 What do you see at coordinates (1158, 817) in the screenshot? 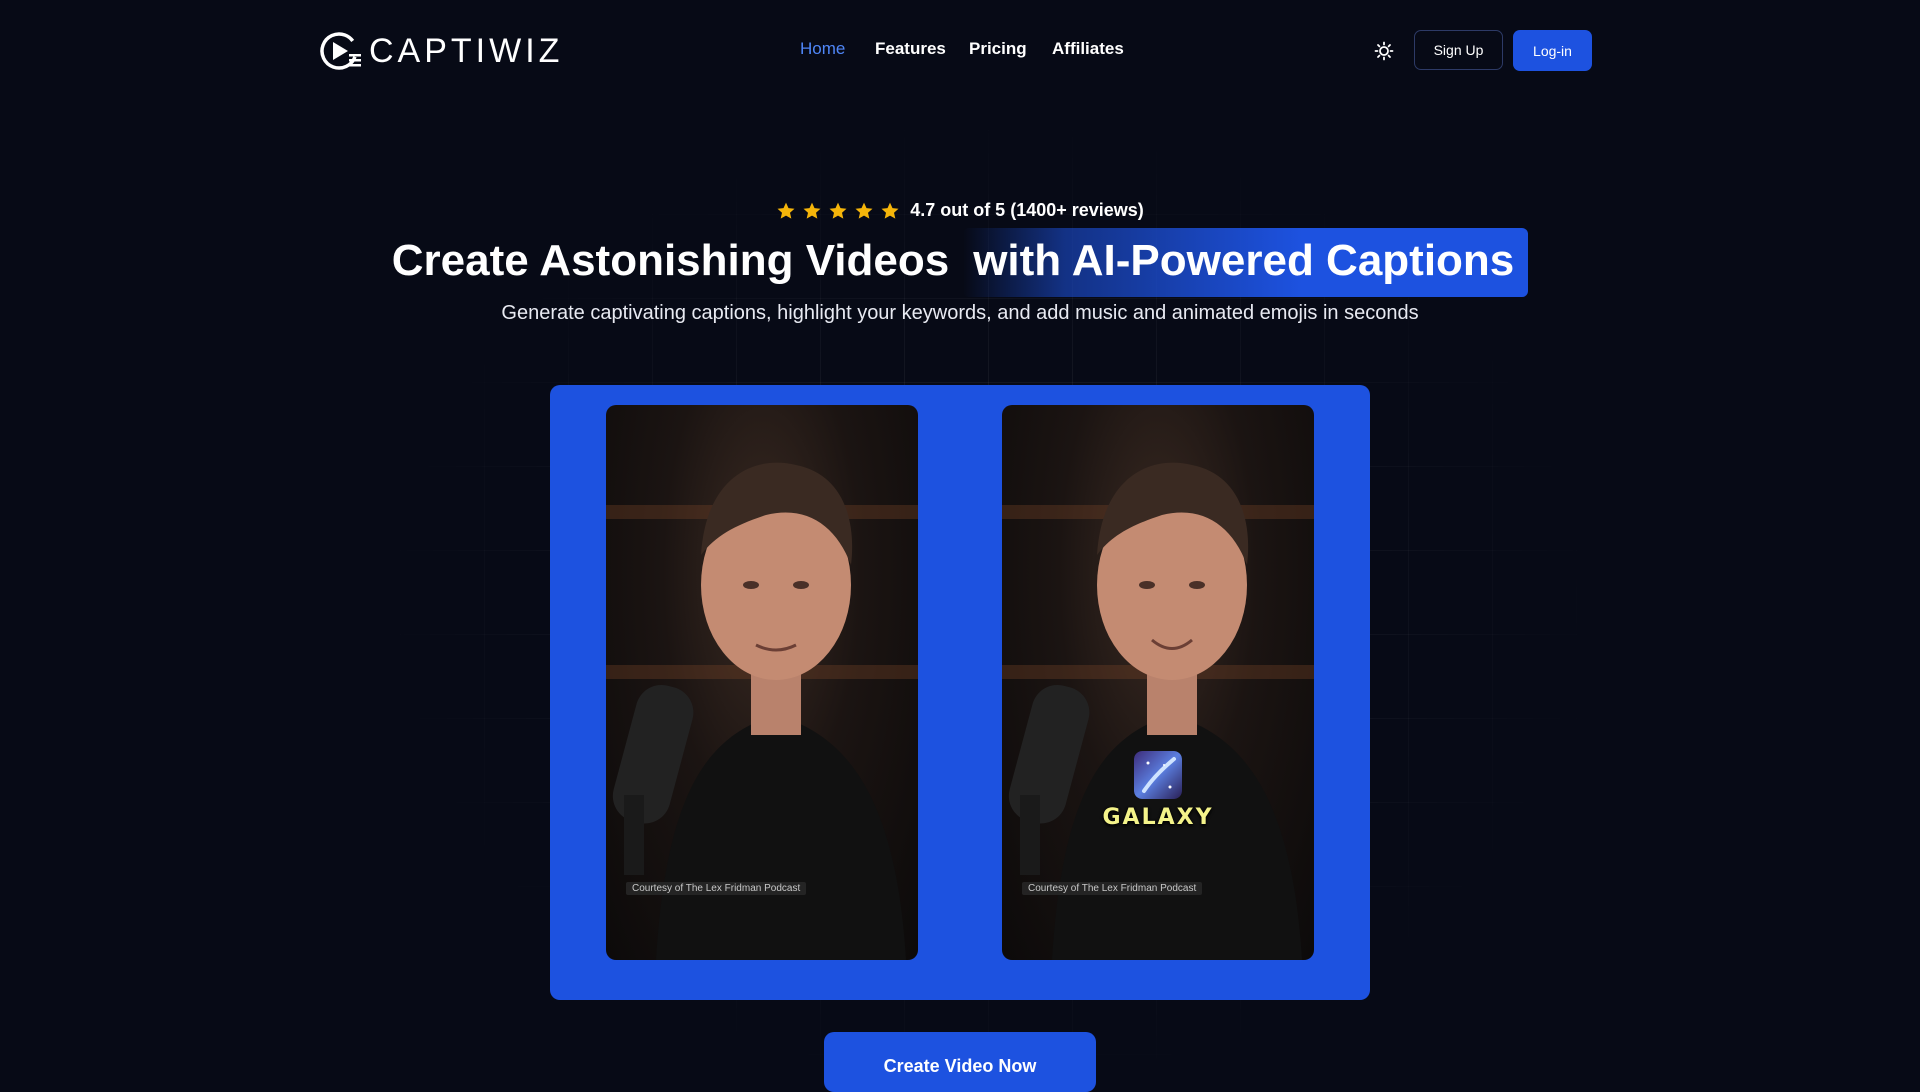
I see `caption-word: GALAXY` at bounding box center [1158, 817].